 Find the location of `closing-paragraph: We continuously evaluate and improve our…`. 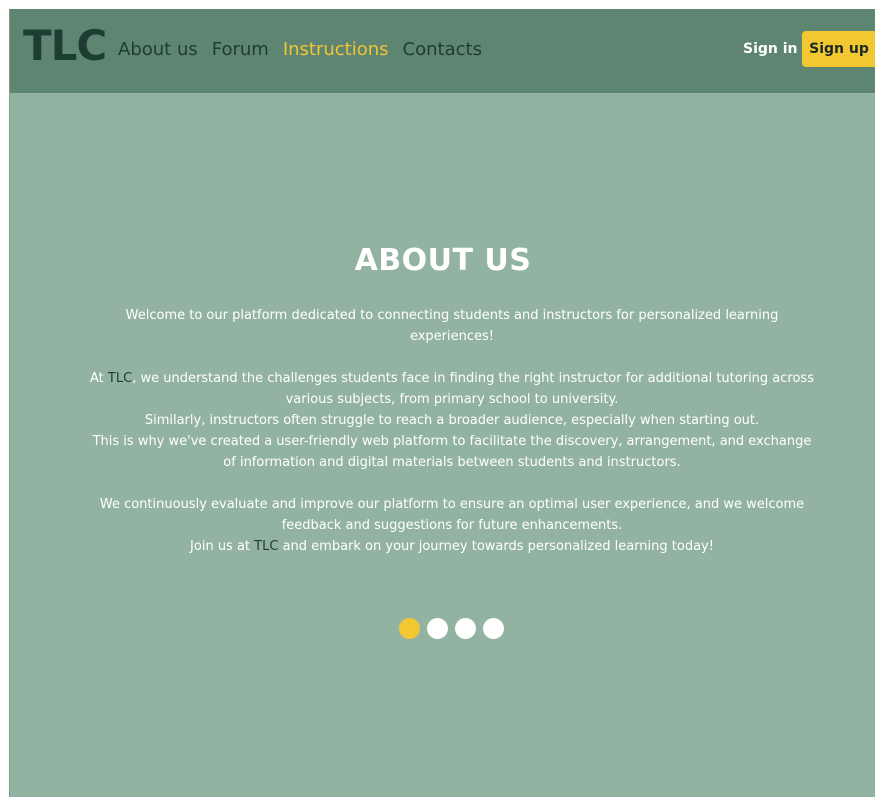

closing-paragraph: We continuously evaluate and improve our… is located at coordinates (452, 525).